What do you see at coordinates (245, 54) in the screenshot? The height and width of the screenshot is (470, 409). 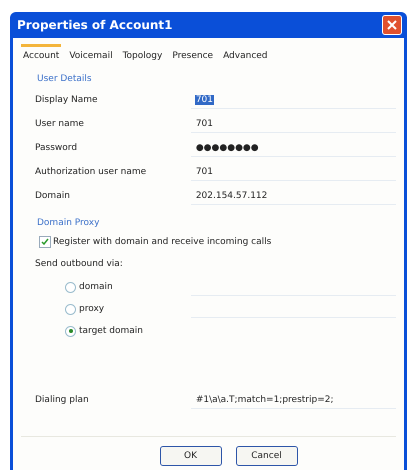 I see `tab: Advanced` at bounding box center [245, 54].